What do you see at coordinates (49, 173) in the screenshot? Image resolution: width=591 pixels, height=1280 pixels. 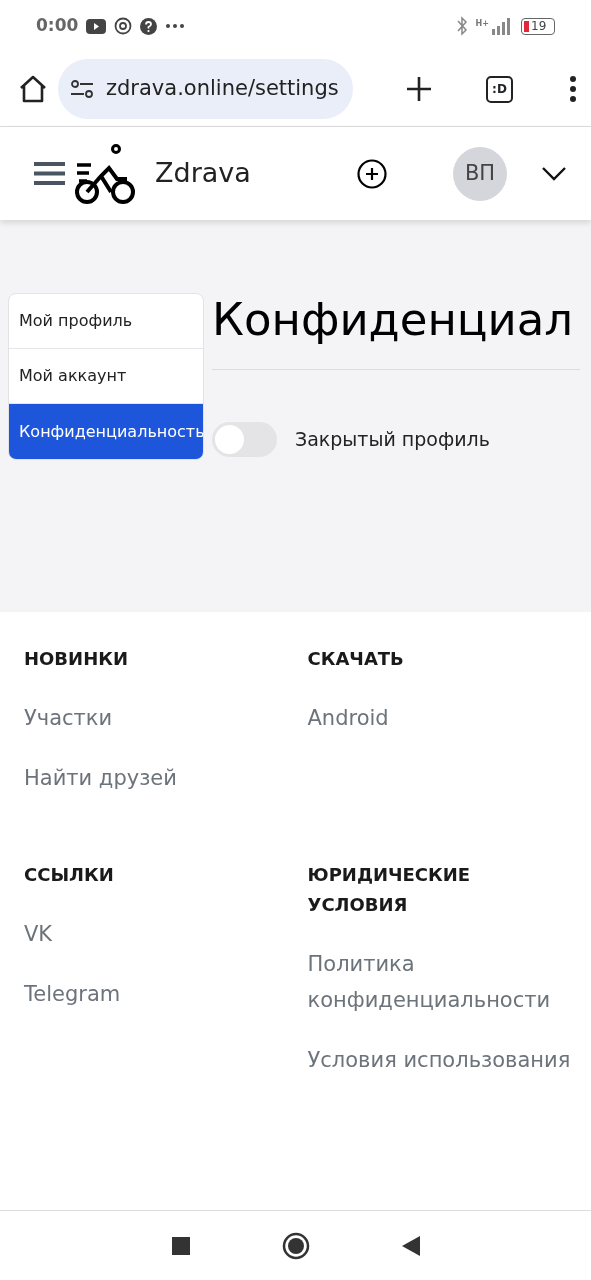 I see `menu-icon` at bounding box center [49, 173].